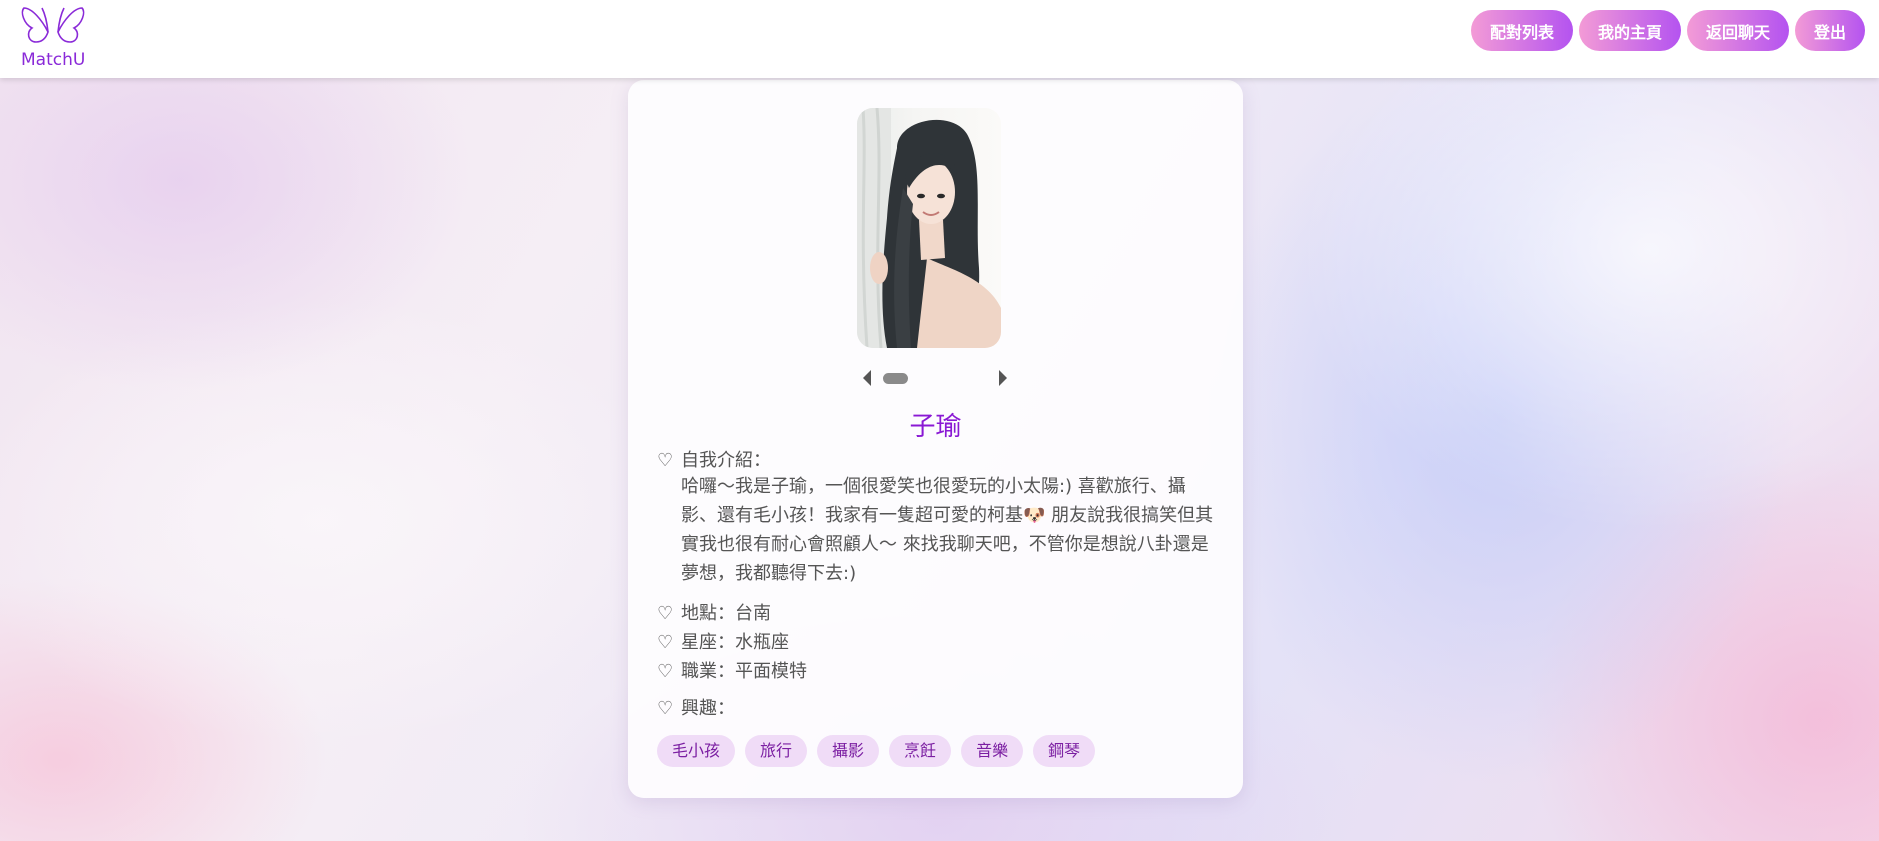  Describe the element at coordinates (1737, 30) in the screenshot. I see `back-to-chat-button: 返回聊天` at that location.